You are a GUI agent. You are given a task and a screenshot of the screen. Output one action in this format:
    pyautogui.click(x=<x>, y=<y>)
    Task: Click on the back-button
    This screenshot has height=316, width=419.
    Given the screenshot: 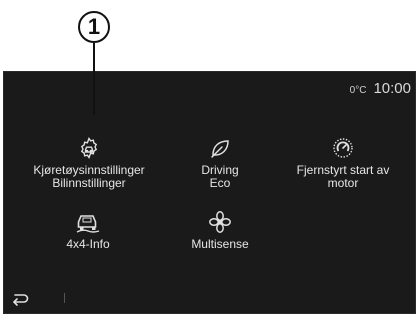 What is the action you would take?
    pyautogui.click(x=20, y=299)
    